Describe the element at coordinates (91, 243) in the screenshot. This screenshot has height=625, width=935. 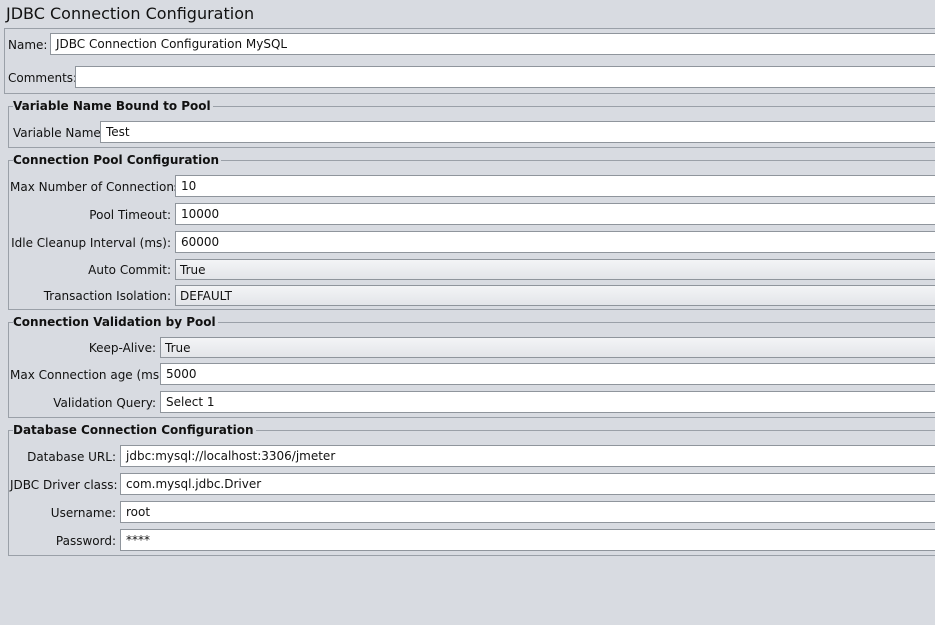
I see `idle-cleanup-label: Idle Cleanup Interval (ms):` at that location.